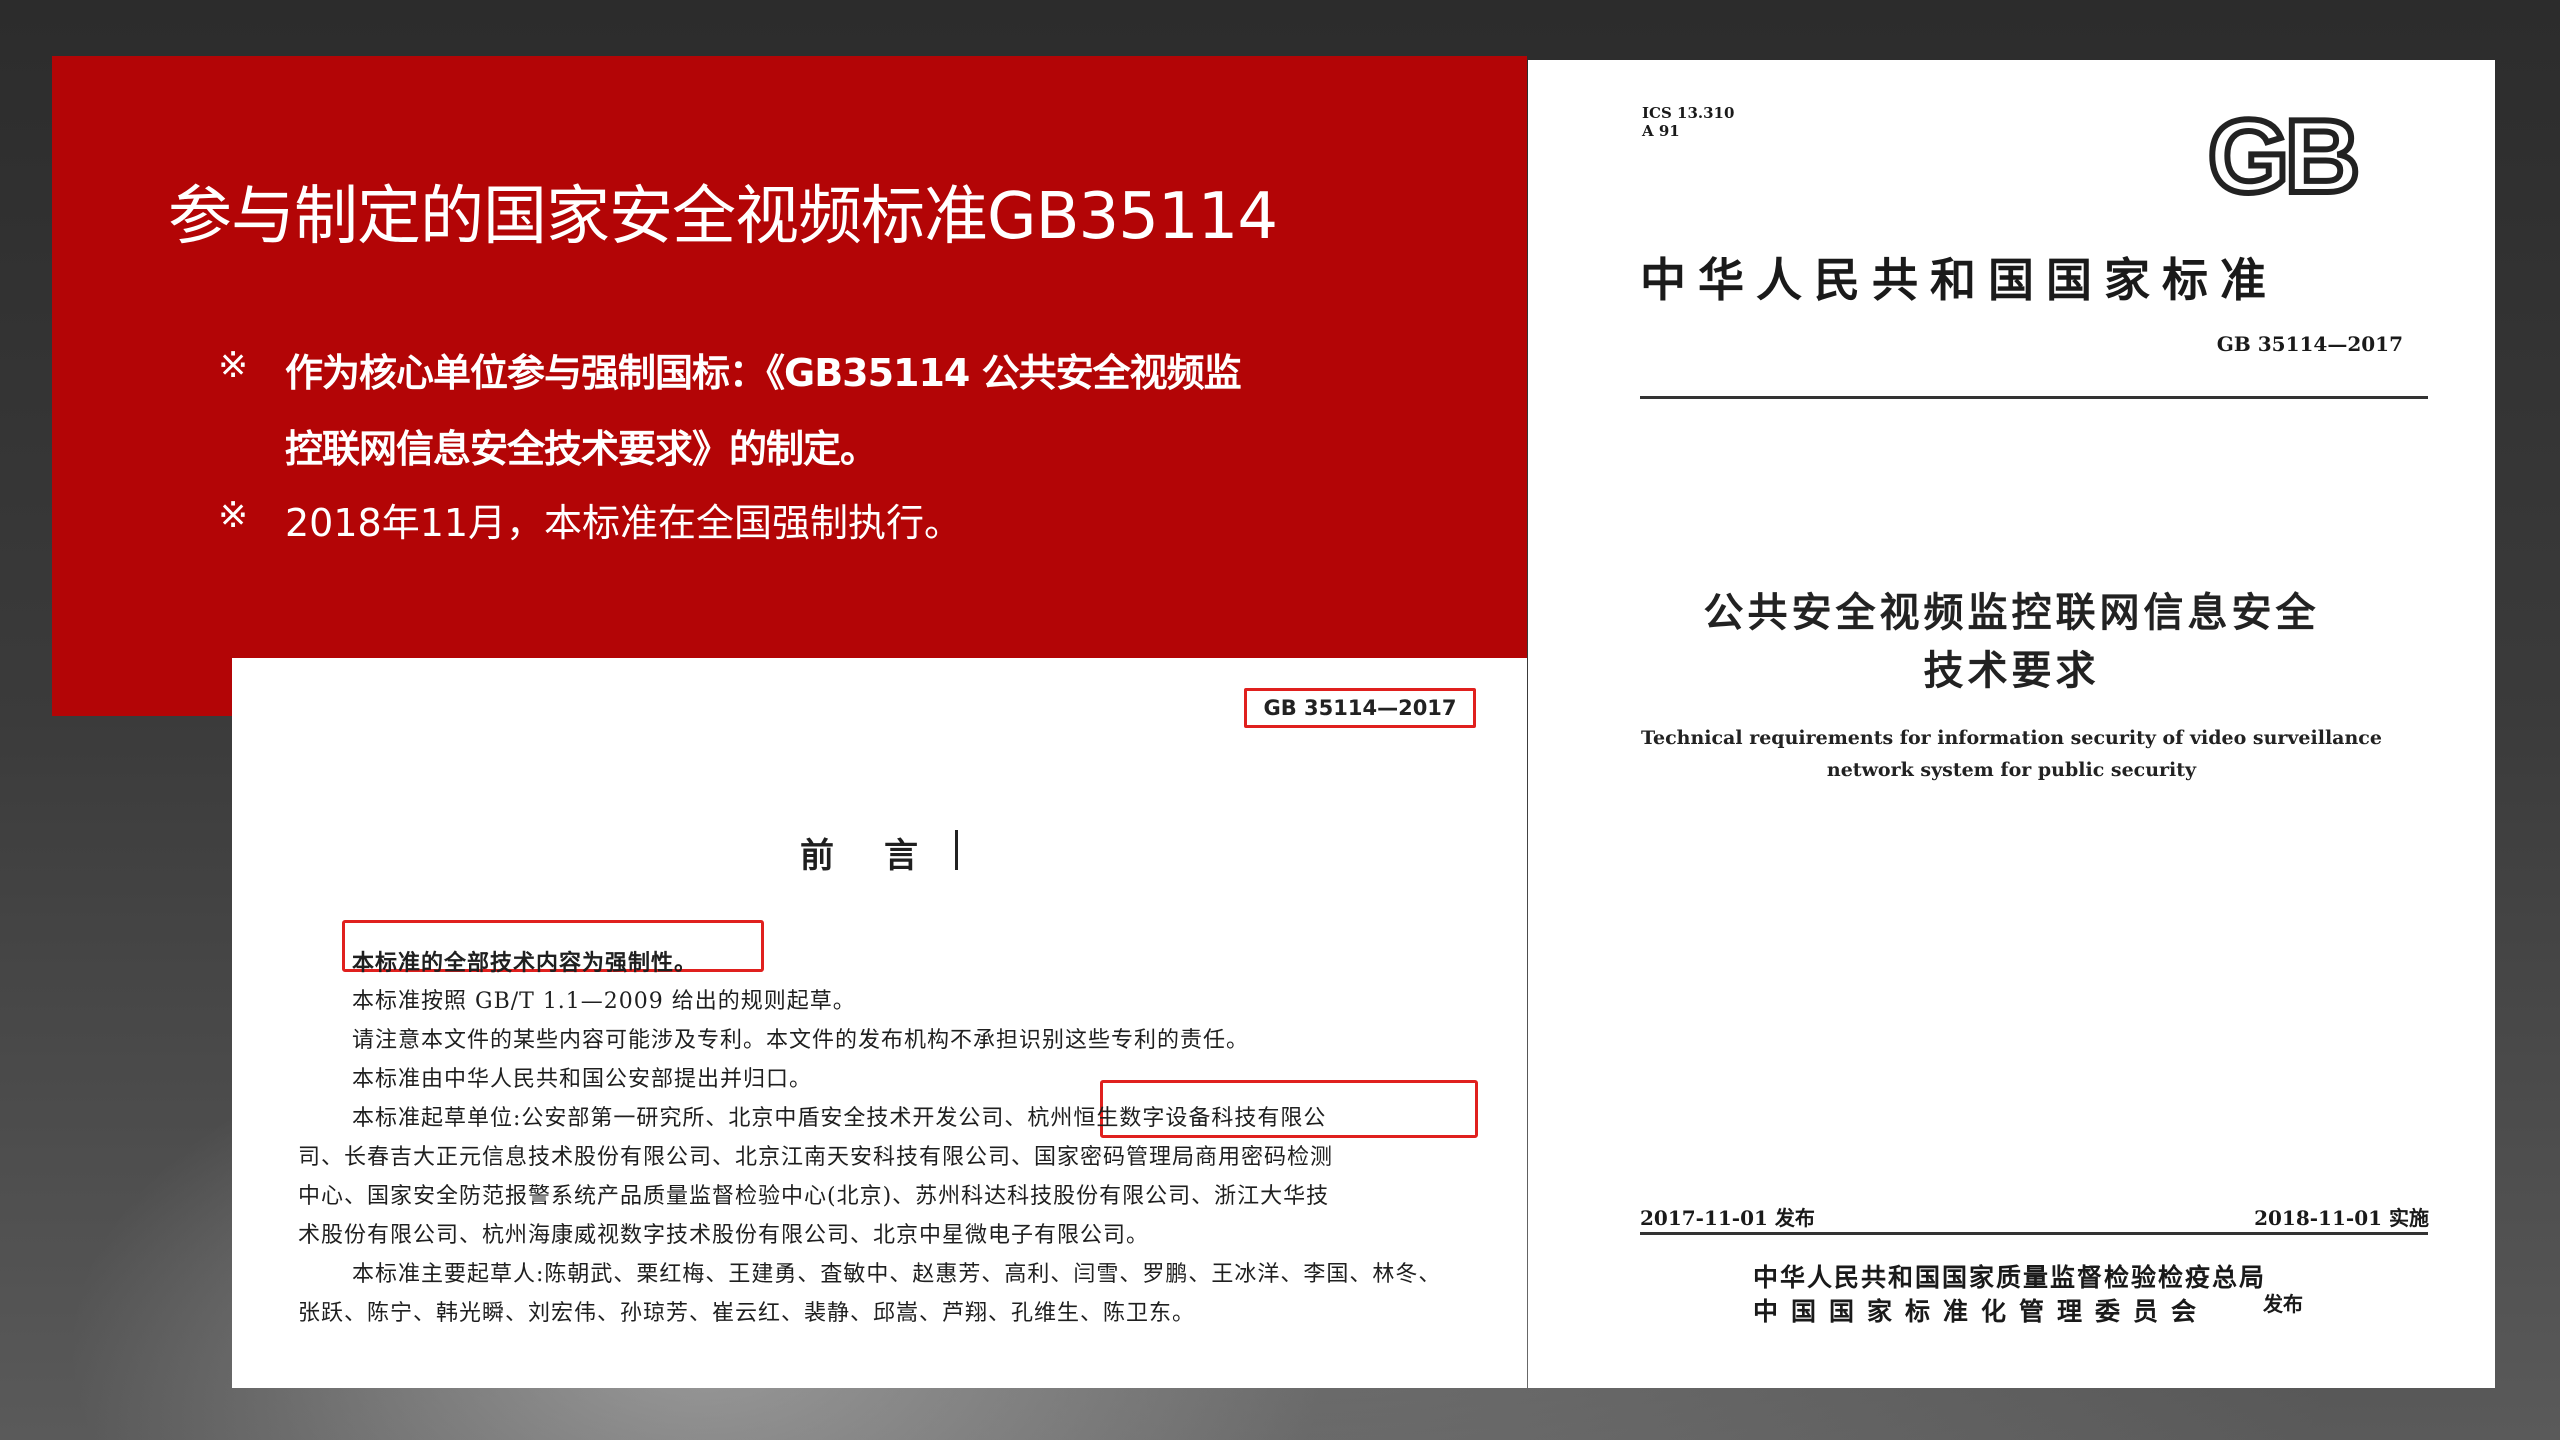  I want to click on gb-logo-text: GB, so click(2282, 158).